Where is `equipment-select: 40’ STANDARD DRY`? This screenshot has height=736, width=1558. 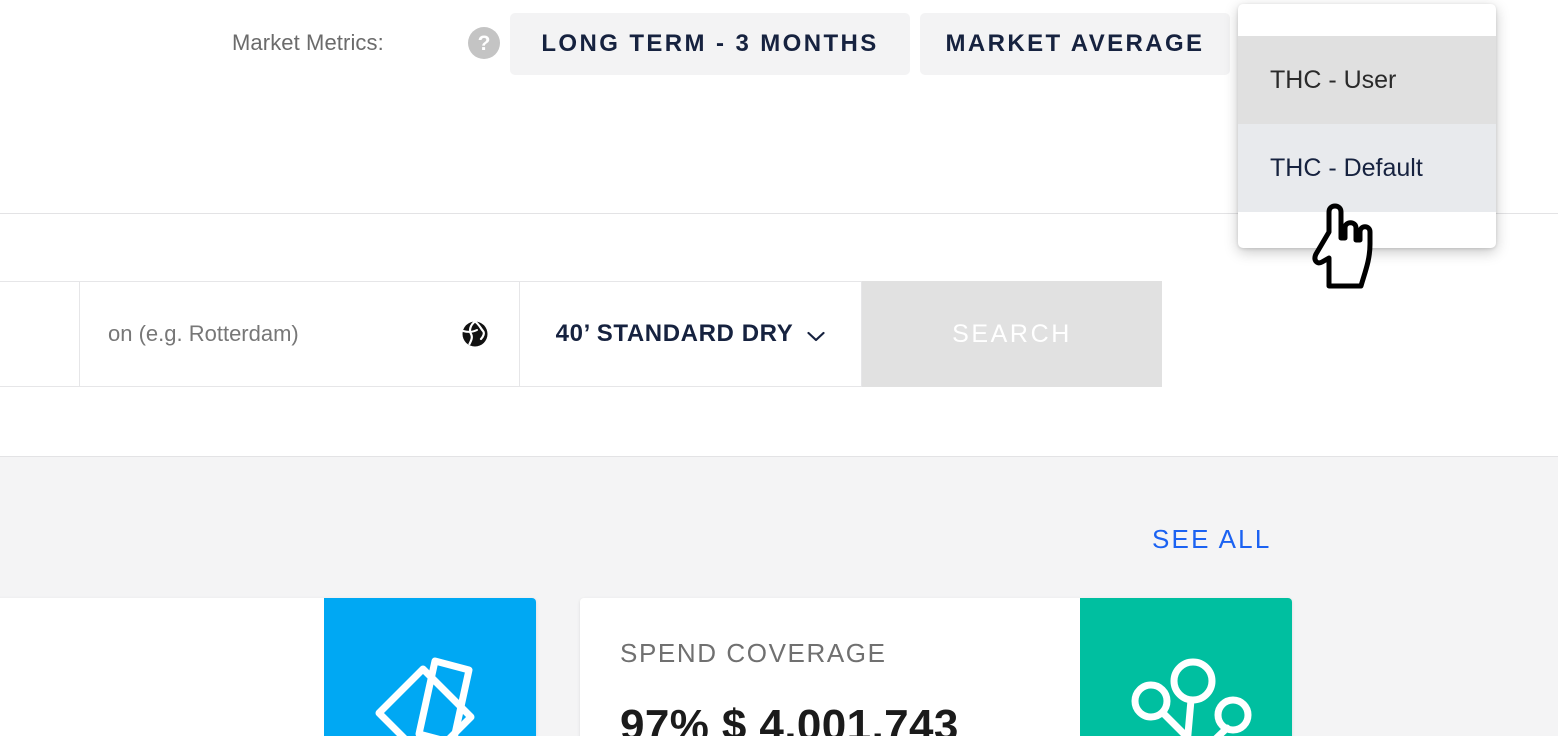 equipment-select: 40’ STANDARD DRY is located at coordinates (691, 334).